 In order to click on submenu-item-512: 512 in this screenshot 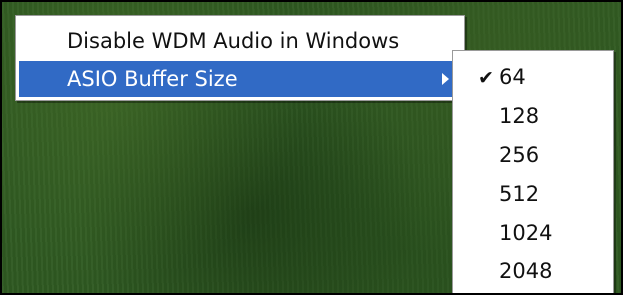, I will do `click(533, 194)`.